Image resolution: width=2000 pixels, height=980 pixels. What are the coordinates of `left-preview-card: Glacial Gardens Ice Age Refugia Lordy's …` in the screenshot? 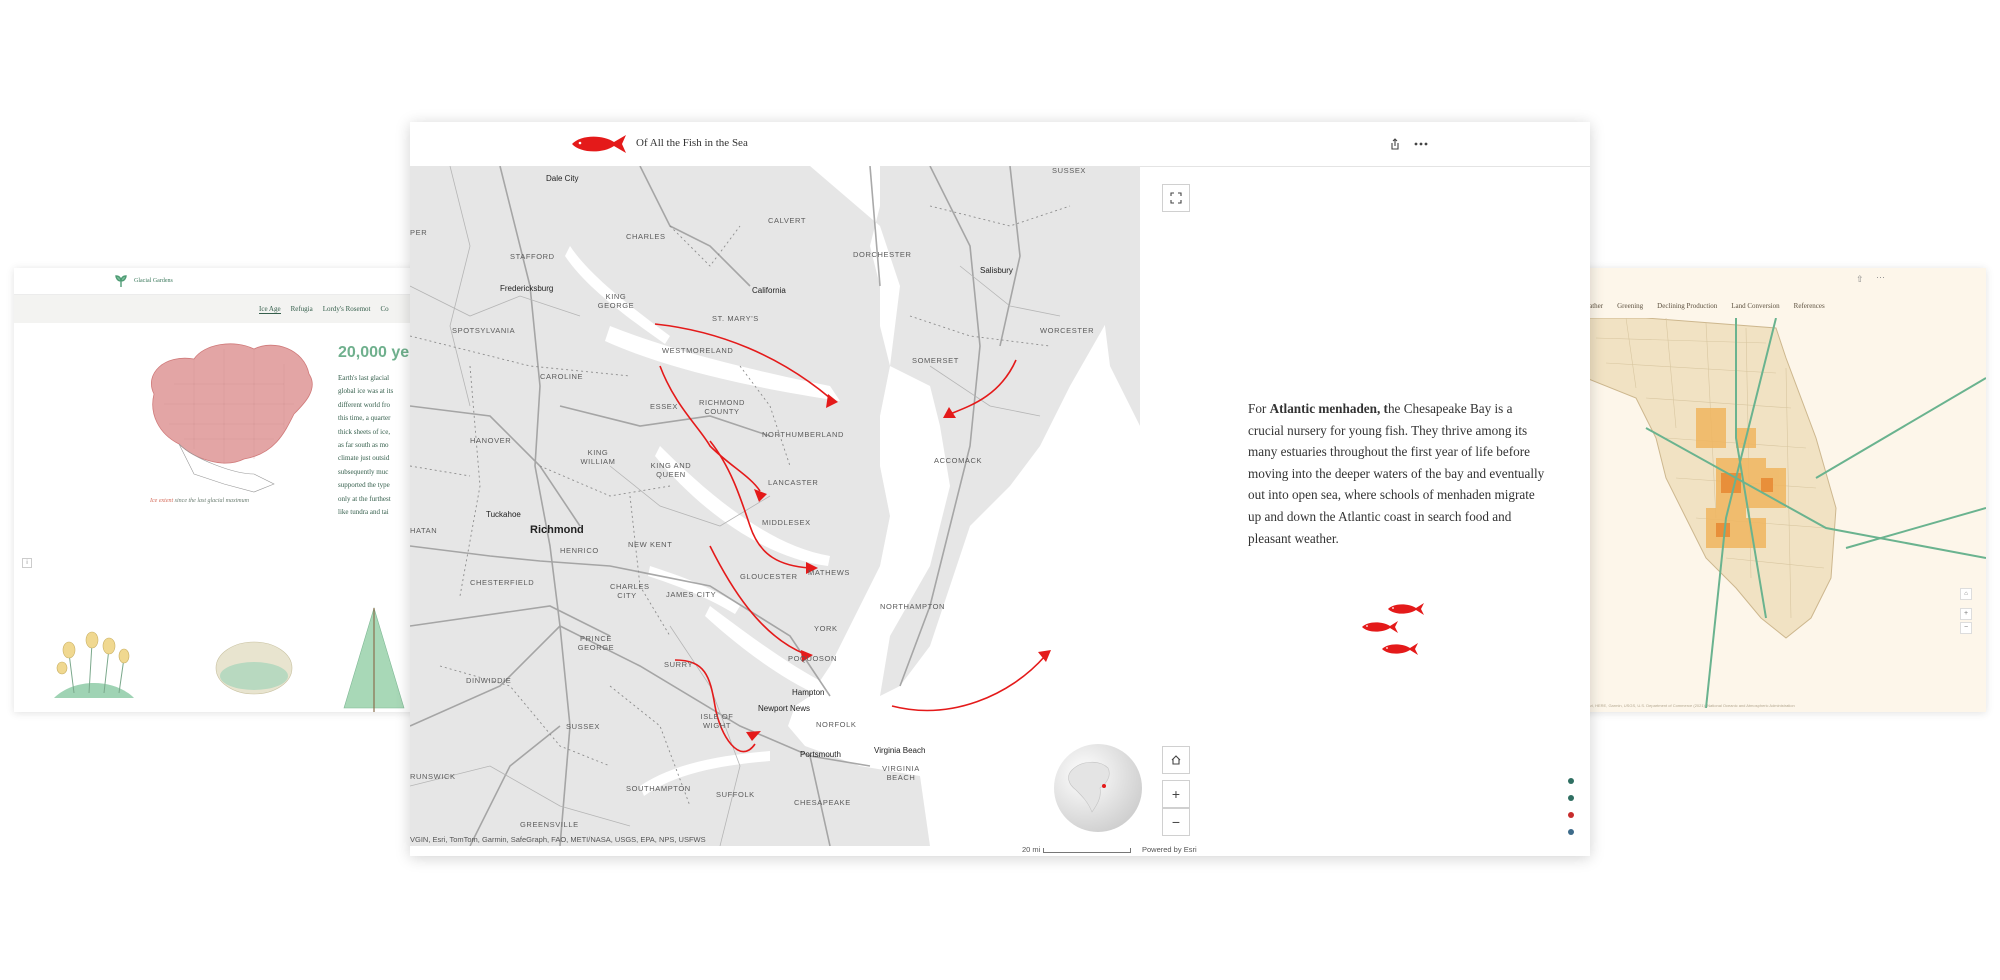 It's located at (224, 490).